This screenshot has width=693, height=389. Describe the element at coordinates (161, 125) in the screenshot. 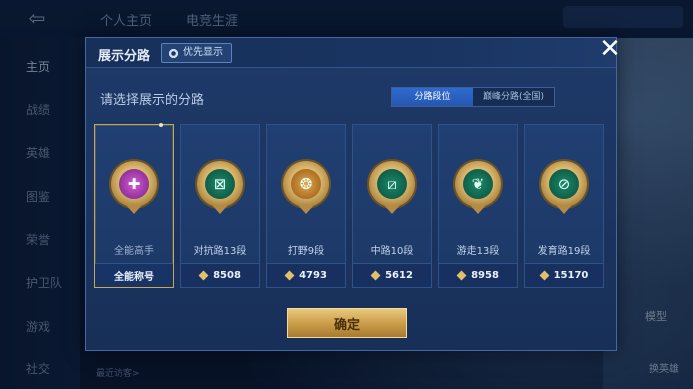

I see `selected-corner-mark` at that location.